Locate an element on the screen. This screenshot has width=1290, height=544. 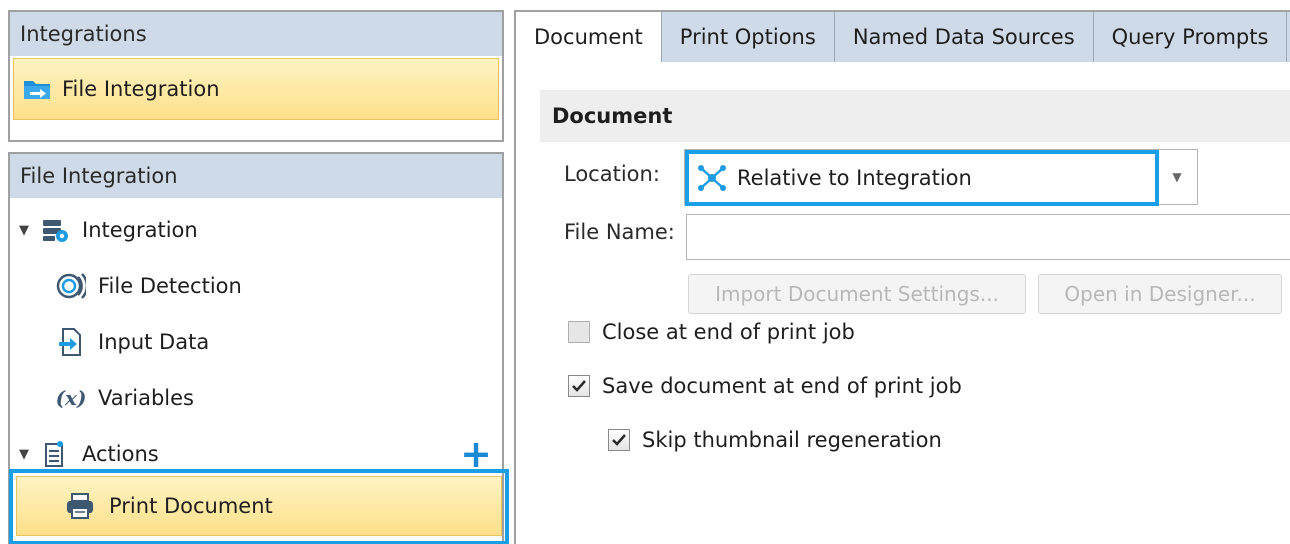
tree-item-label: Print Document is located at coordinates (191, 506).